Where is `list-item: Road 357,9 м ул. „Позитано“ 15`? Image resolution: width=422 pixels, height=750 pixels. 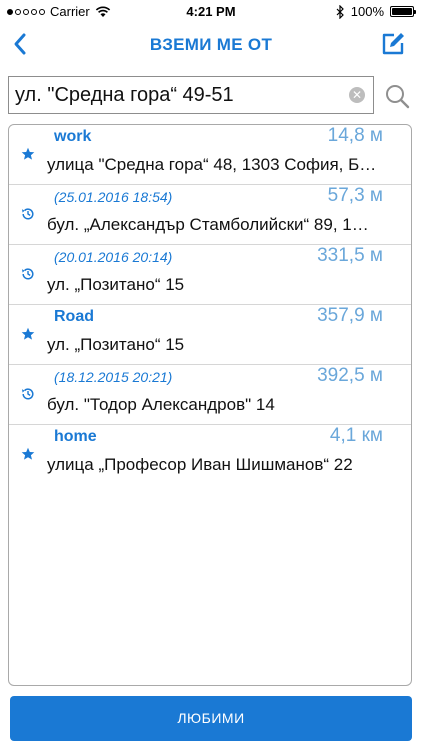 list-item: Road 357,9 м ул. „Позитано“ 15 is located at coordinates (210, 335).